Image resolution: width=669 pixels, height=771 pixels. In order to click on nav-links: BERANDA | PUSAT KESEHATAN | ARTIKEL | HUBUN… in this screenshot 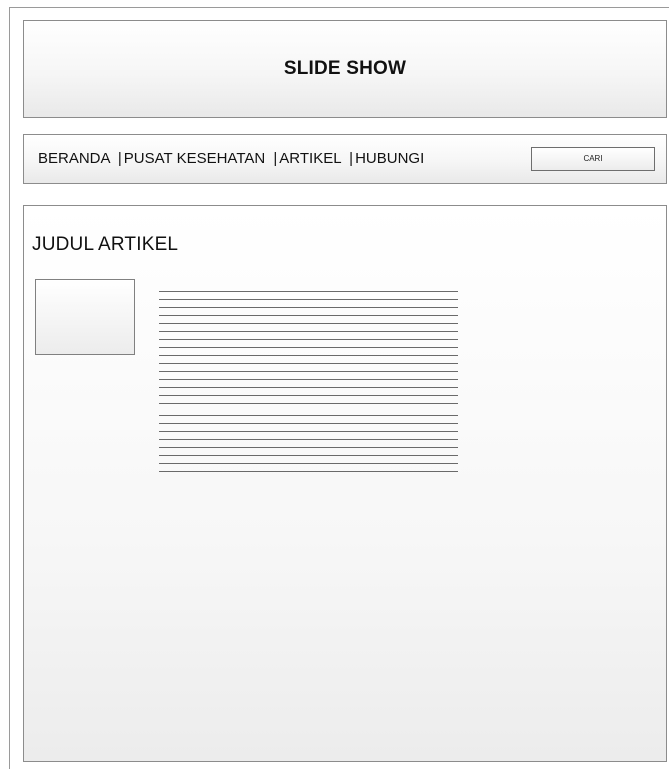, I will do `click(231, 158)`.